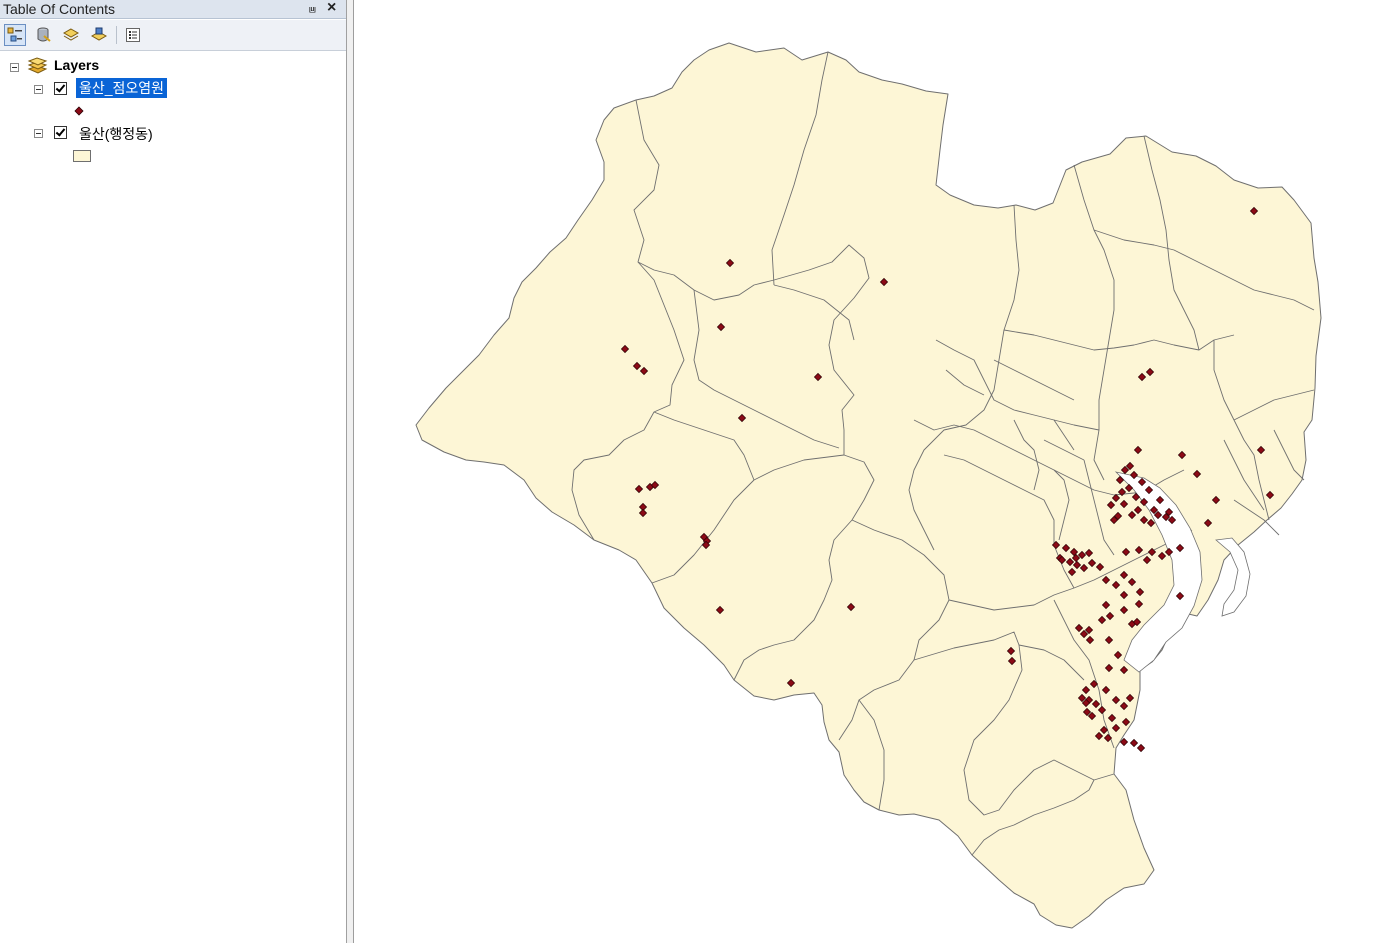 The width and height of the screenshot is (1378, 947). What do you see at coordinates (173, 9) in the screenshot?
I see `toc-title-bar: Table Of Contents ⩏ ×` at bounding box center [173, 9].